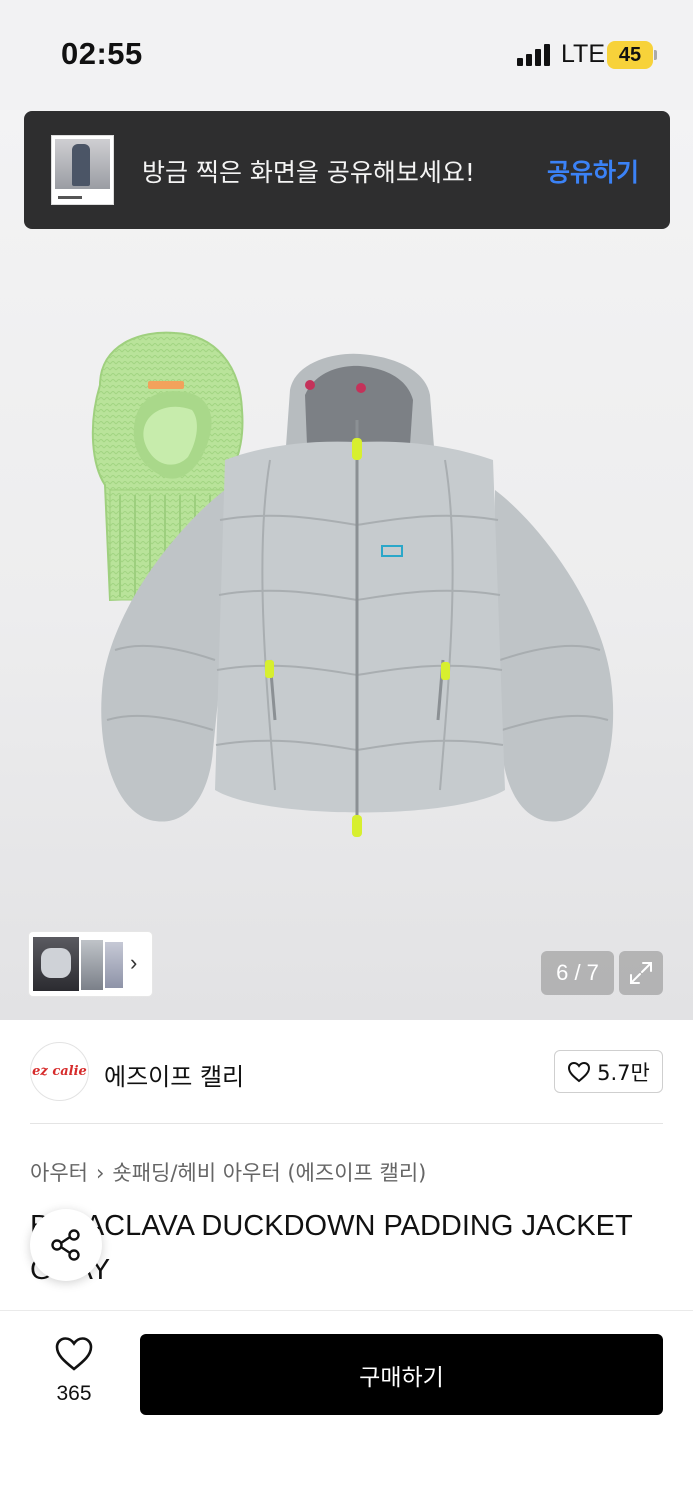 Image resolution: width=693 pixels, height=1500 pixels. What do you see at coordinates (346, 55) in the screenshot?
I see `status-bar: 02:55 LTE 45` at bounding box center [346, 55].